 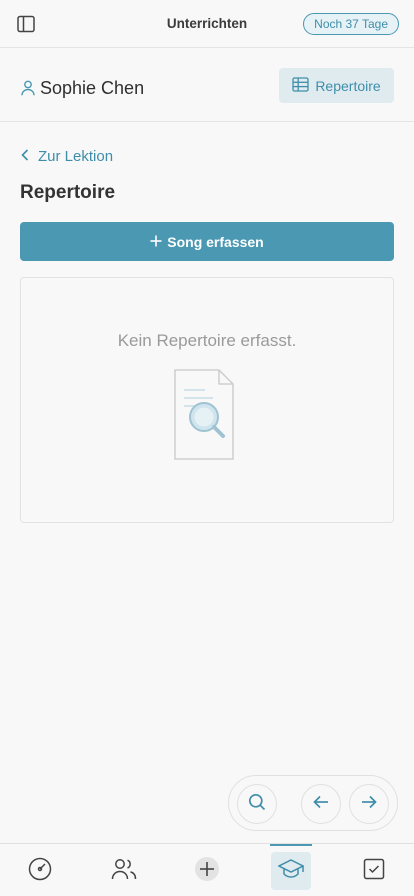 What do you see at coordinates (156, 242) in the screenshot?
I see `plus-icon` at bounding box center [156, 242].